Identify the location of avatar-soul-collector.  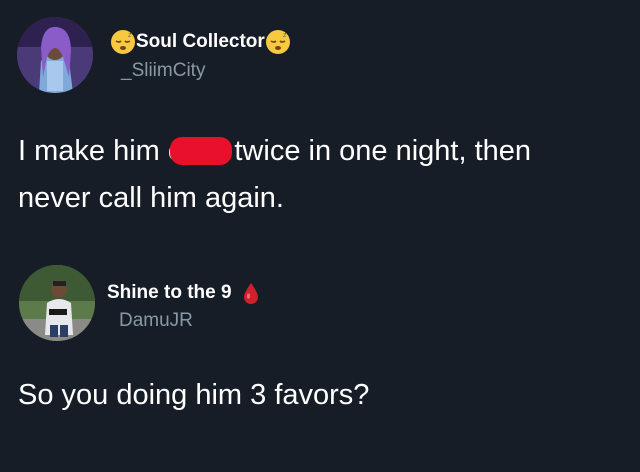
(55, 55).